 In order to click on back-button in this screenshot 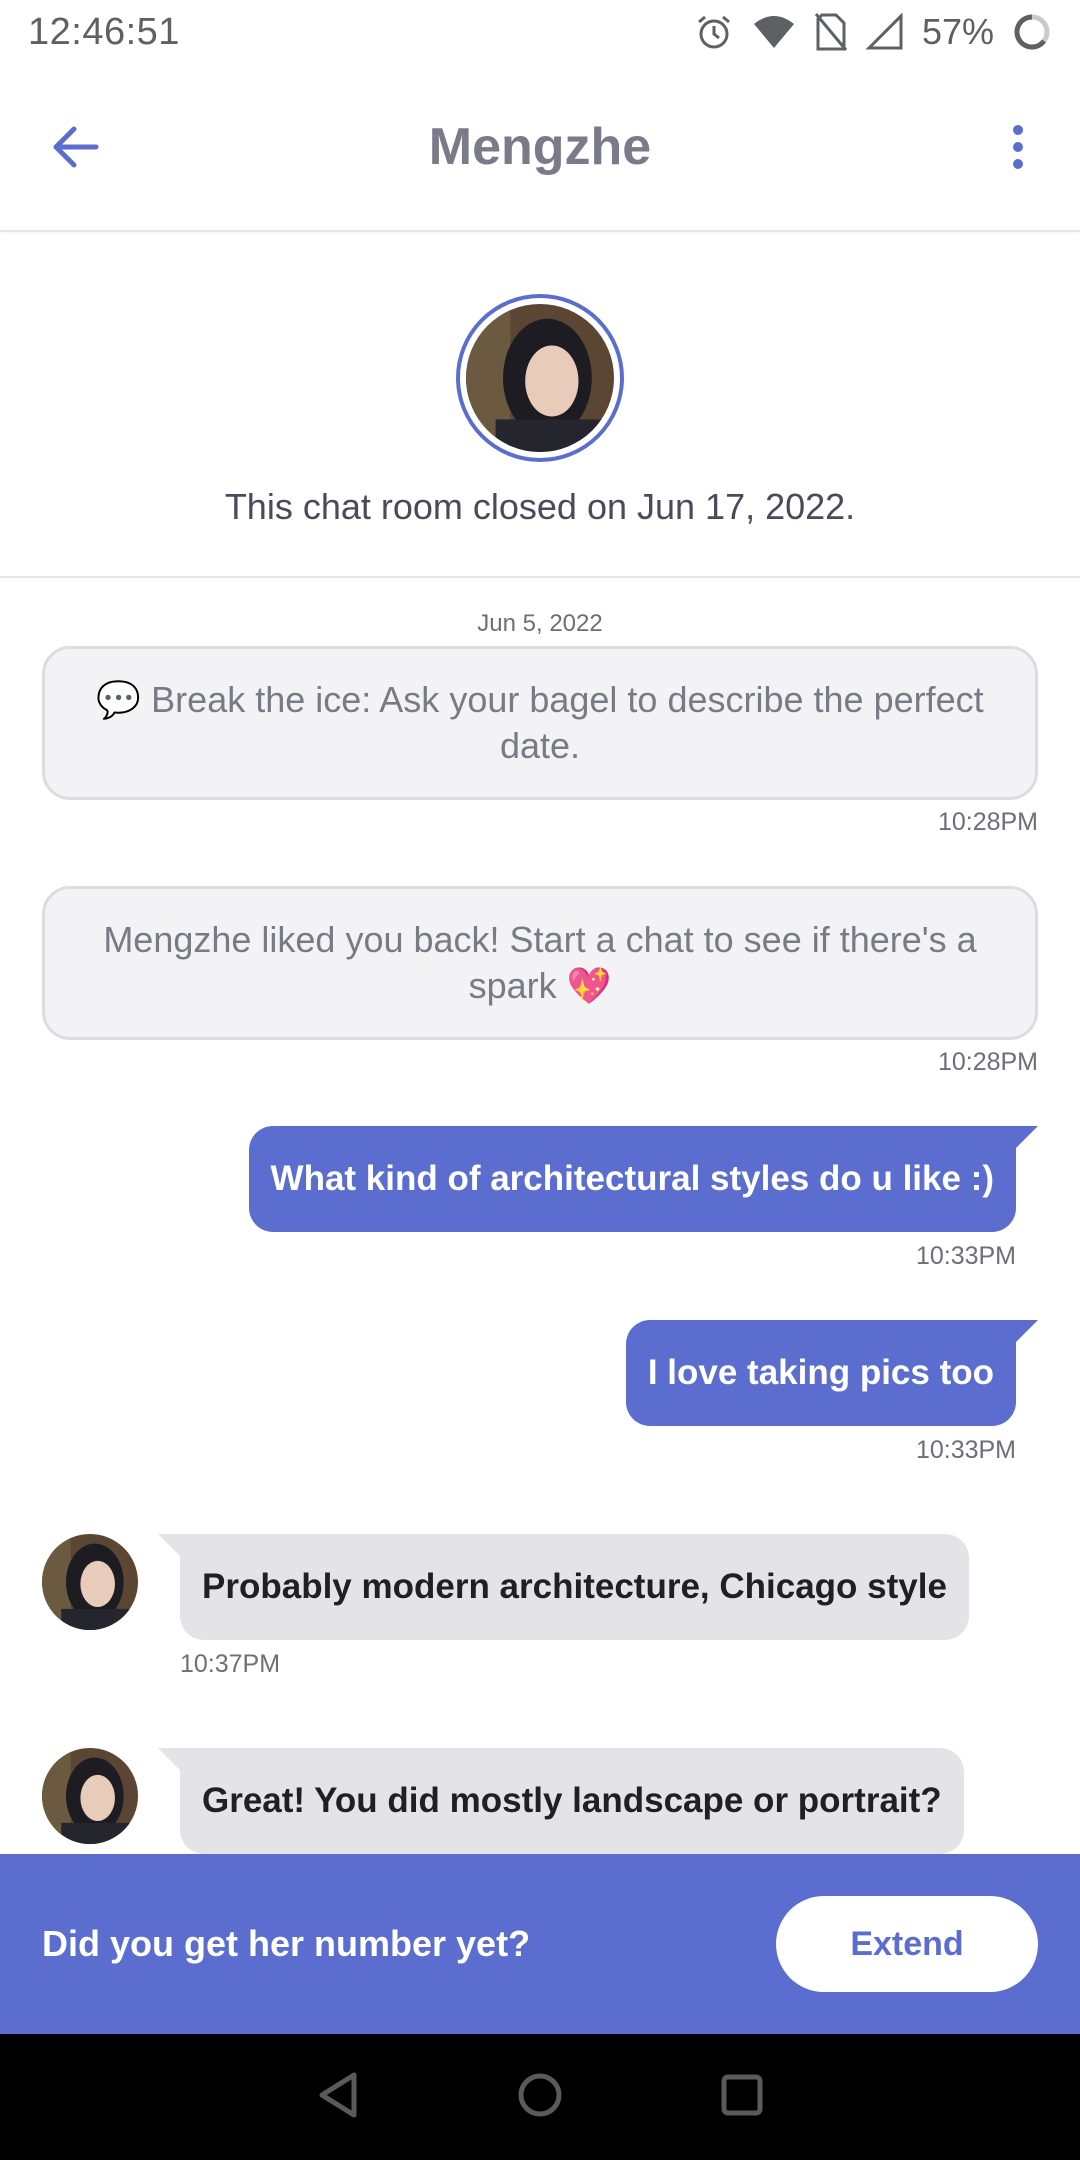, I will do `click(76, 147)`.